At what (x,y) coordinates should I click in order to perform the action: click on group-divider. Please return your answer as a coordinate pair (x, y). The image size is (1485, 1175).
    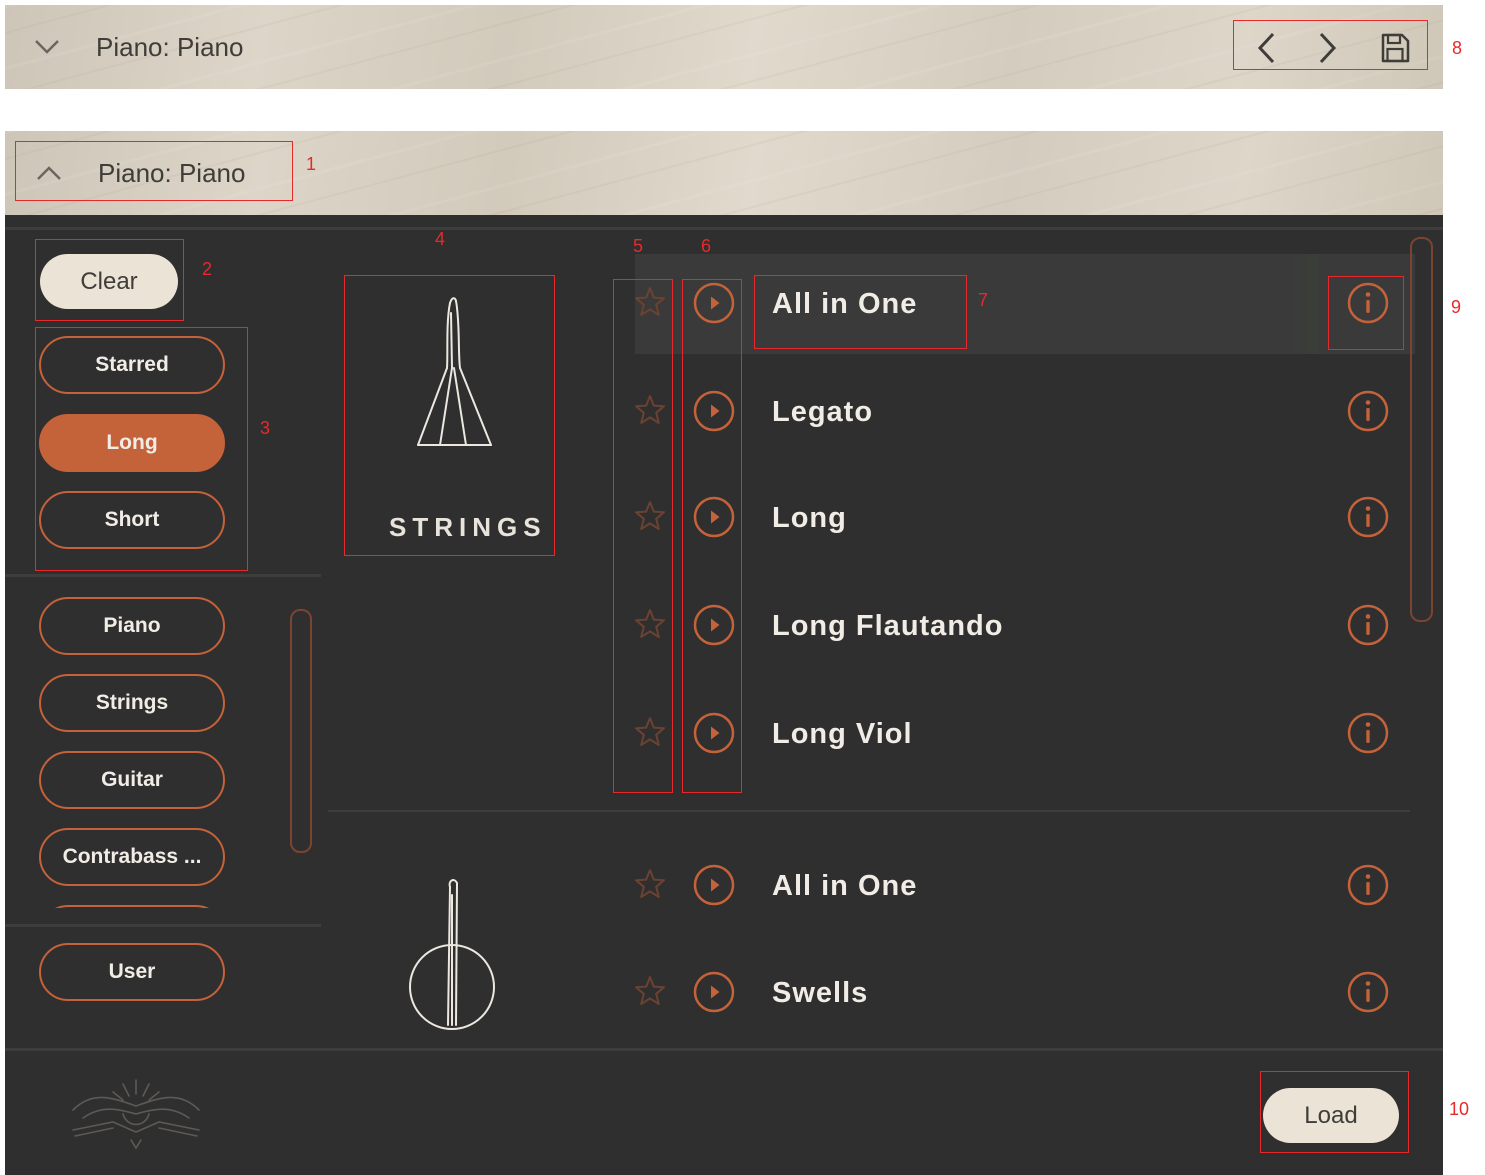
    Looking at the image, I should click on (869, 811).